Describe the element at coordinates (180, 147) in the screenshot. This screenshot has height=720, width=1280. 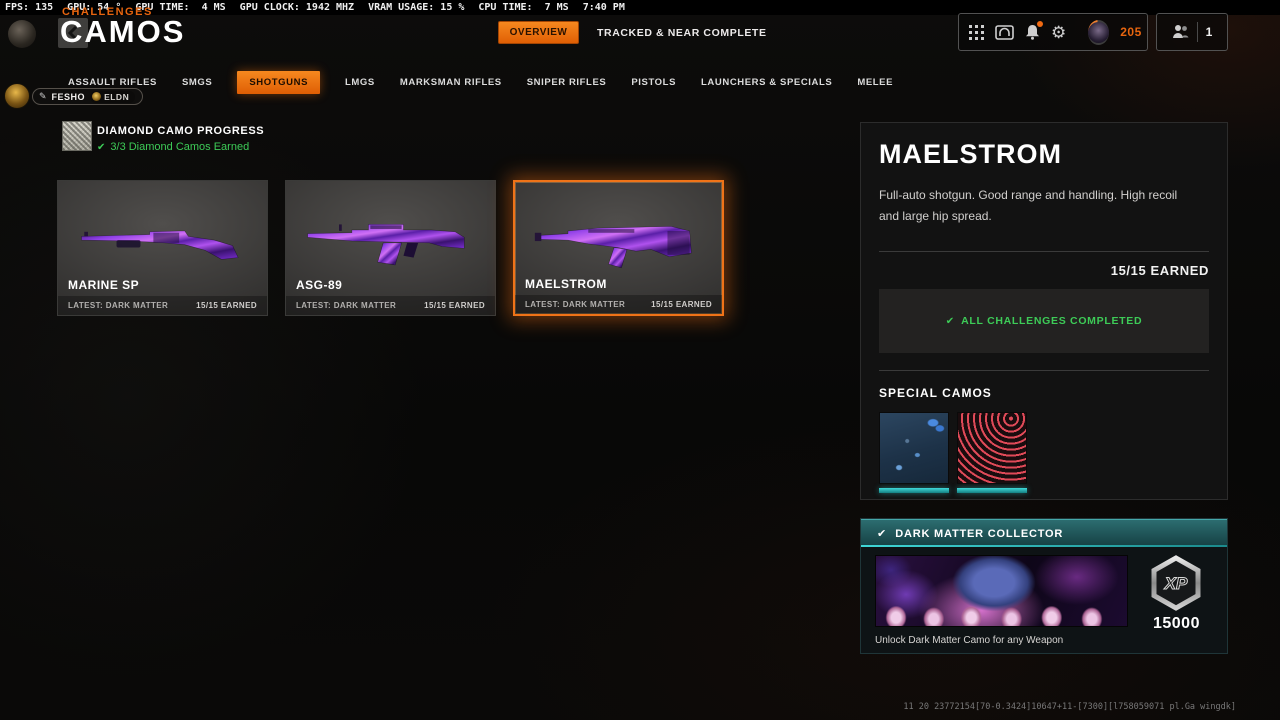
I see `diamond-progress-text: 3/3 Diamond Camos Earned` at that location.